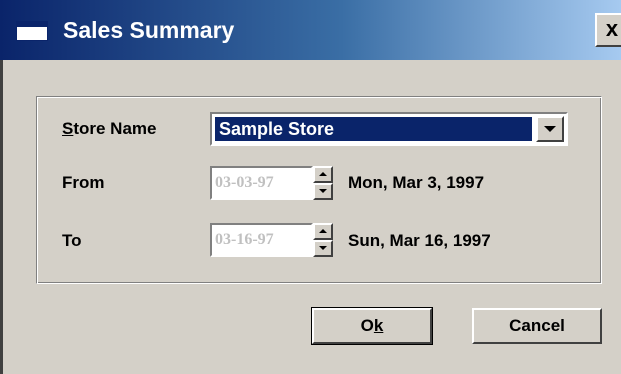  I want to click on store-name-mnemonic: S, so click(68, 128).